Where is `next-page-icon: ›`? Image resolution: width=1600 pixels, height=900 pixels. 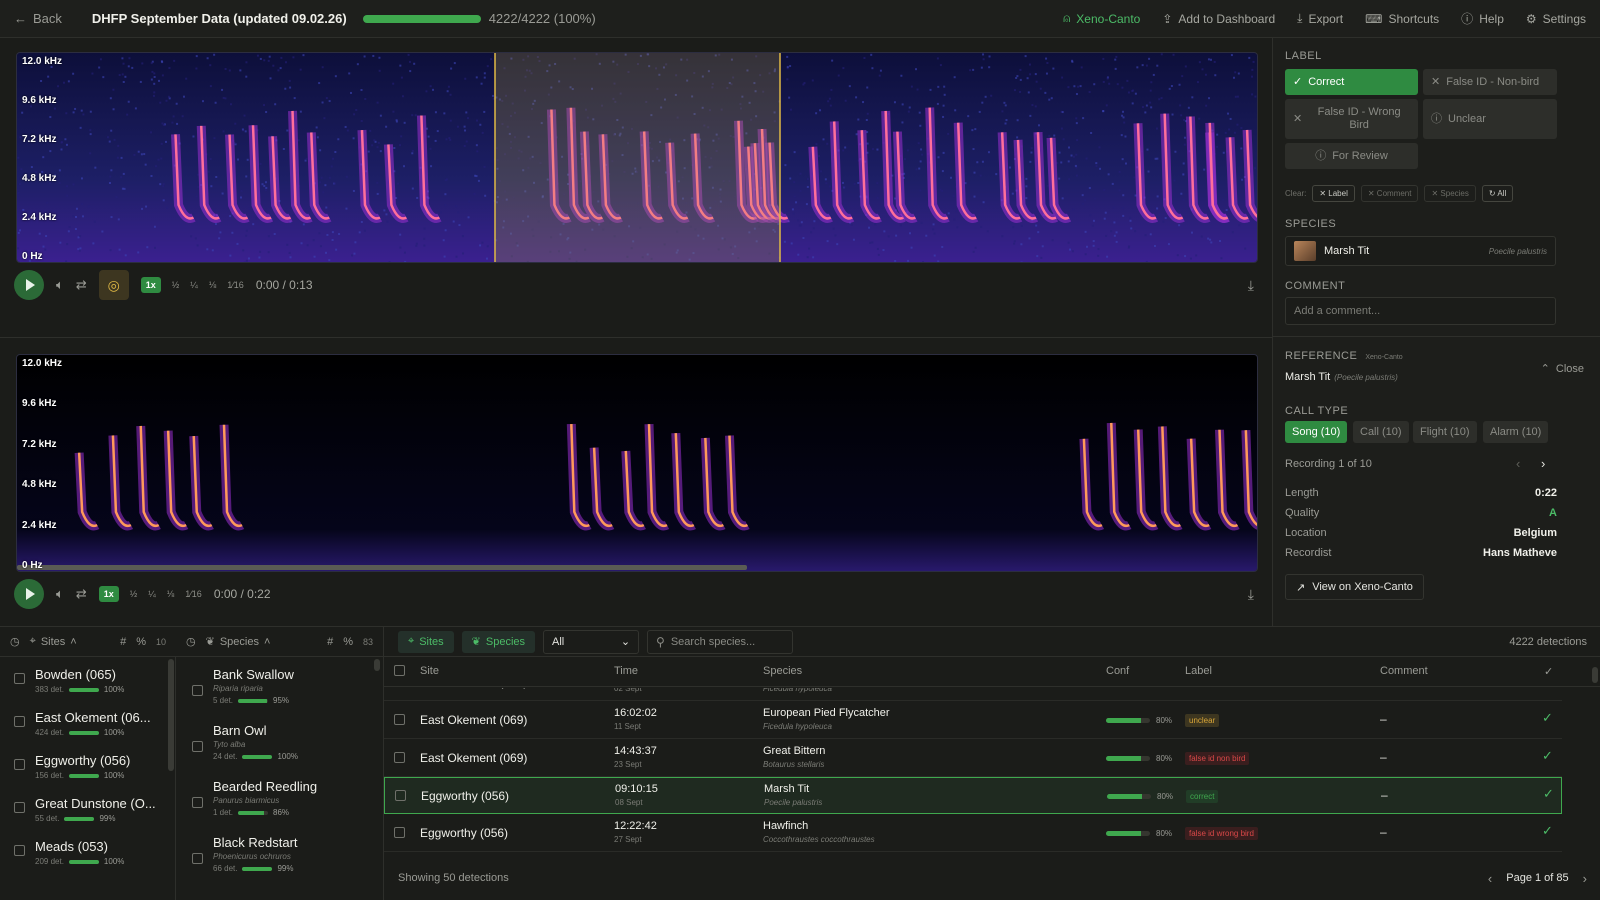
next-page-icon: › is located at coordinates (1585, 878).